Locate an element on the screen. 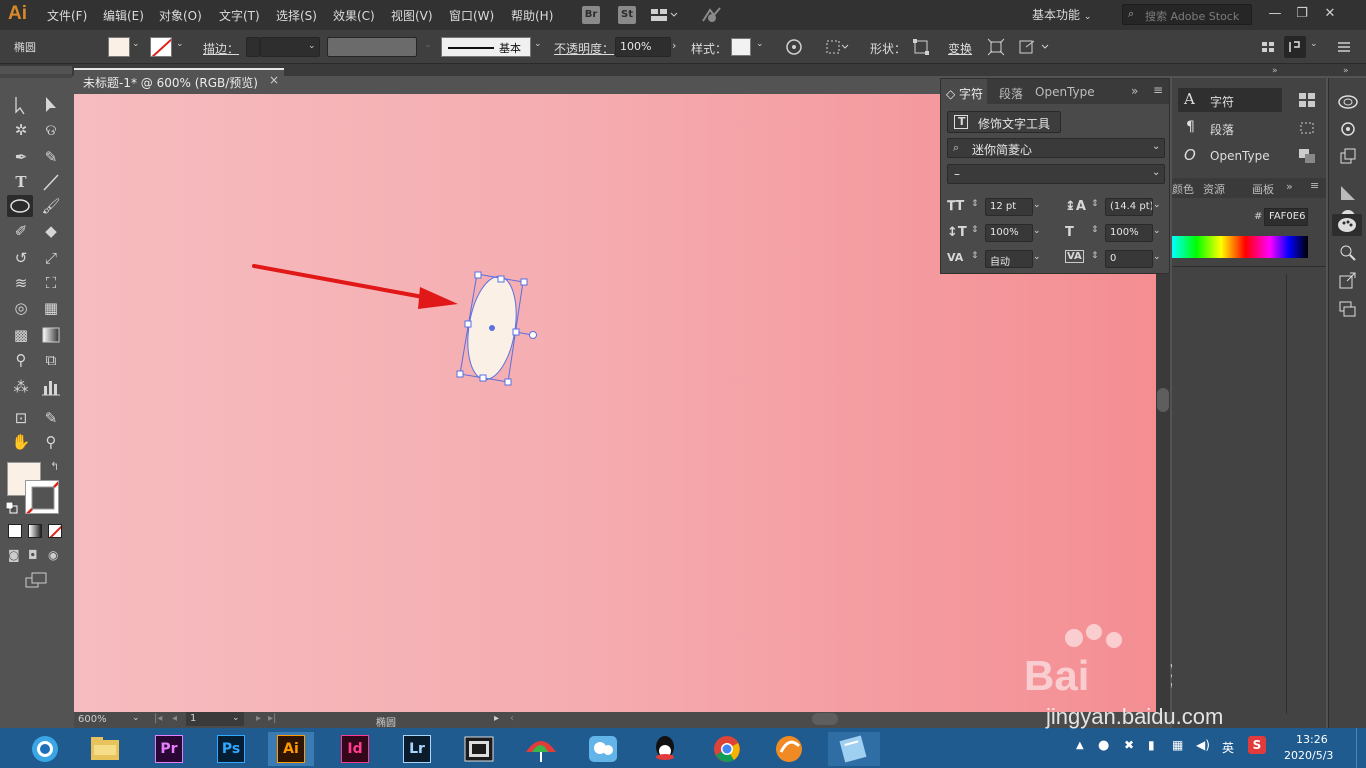 The image size is (1366, 768). tab-character: ◇ 字符 is located at coordinates (964, 93).